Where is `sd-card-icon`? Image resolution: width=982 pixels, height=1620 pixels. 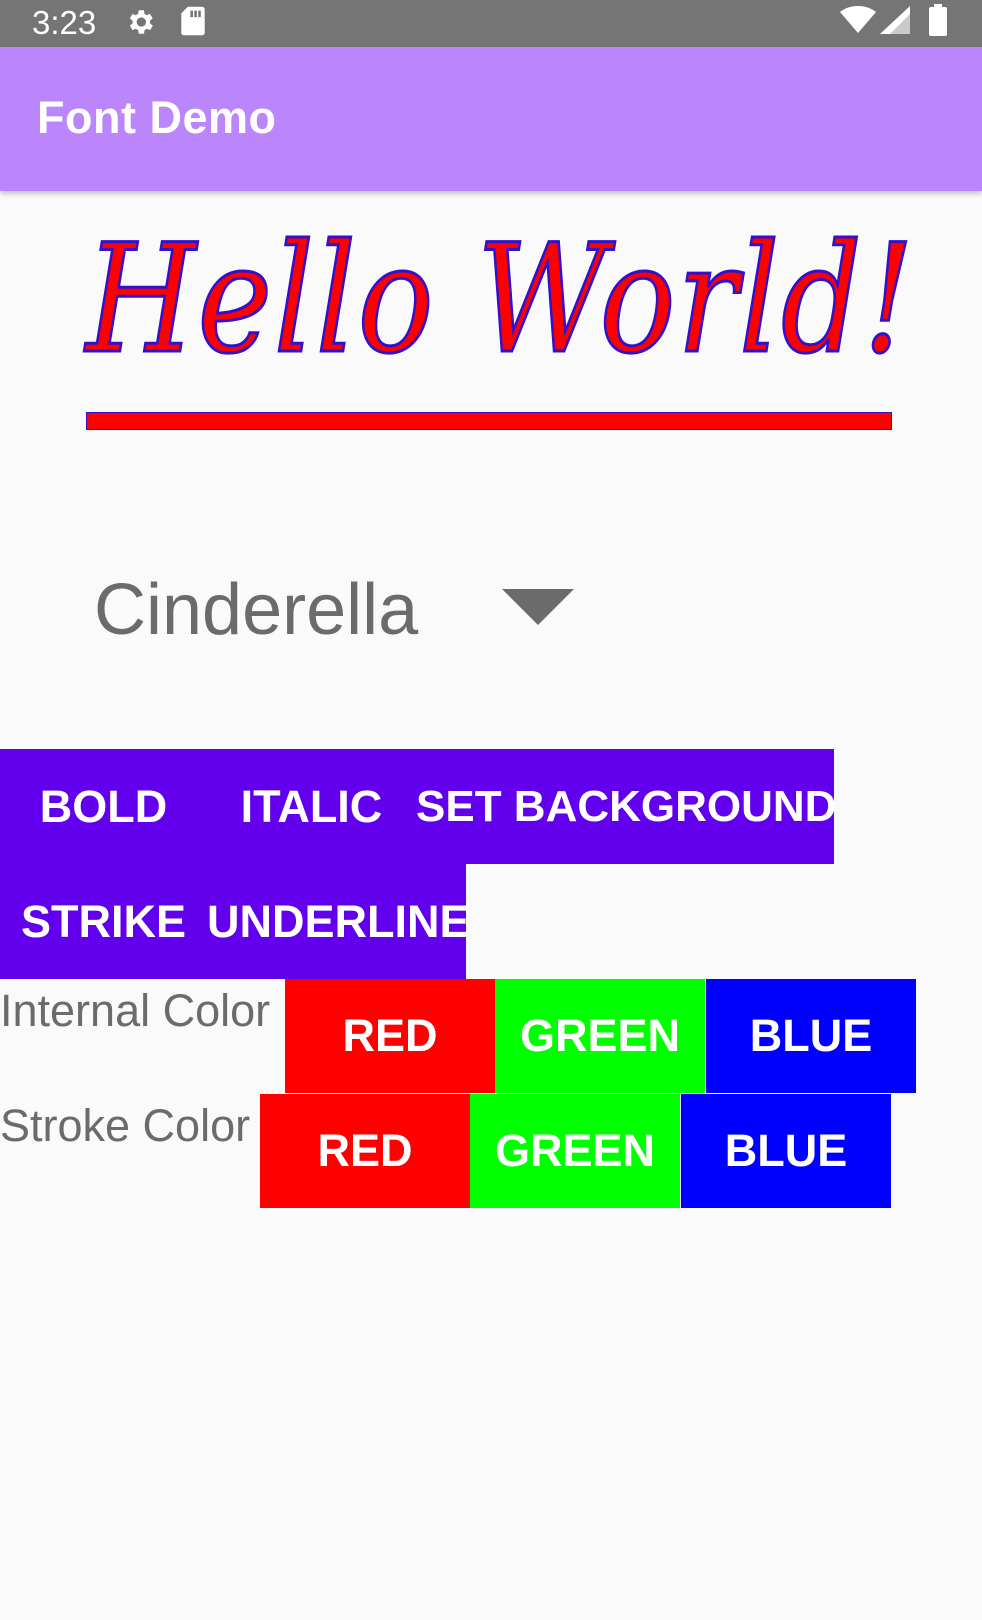
sd-card-icon is located at coordinates (193, 23).